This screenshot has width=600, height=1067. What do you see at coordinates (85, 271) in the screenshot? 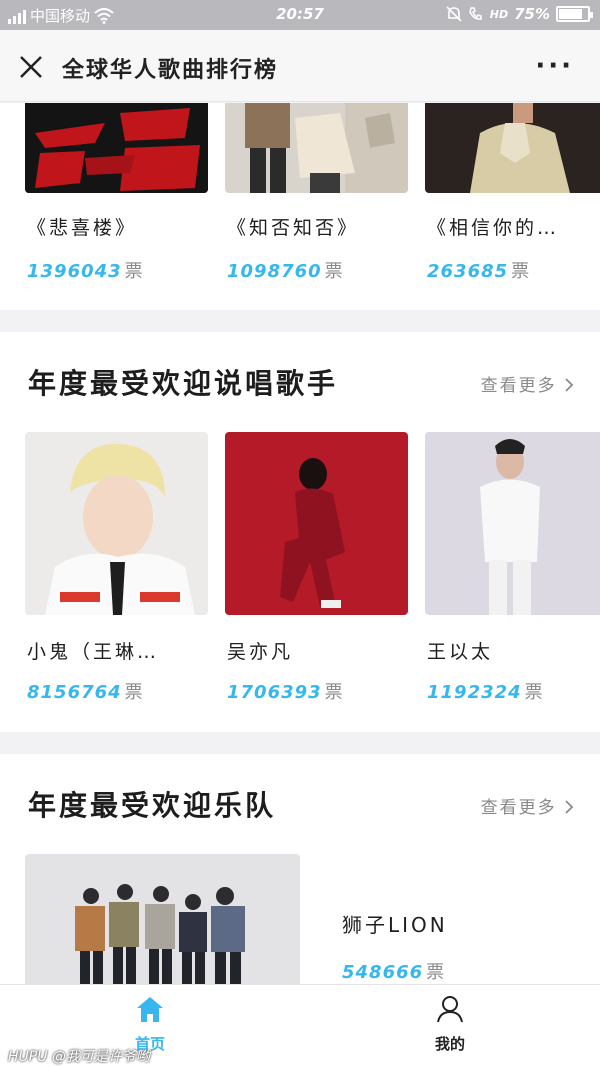
I see `song-votes: 1396043 票` at bounding box center [85, 271].